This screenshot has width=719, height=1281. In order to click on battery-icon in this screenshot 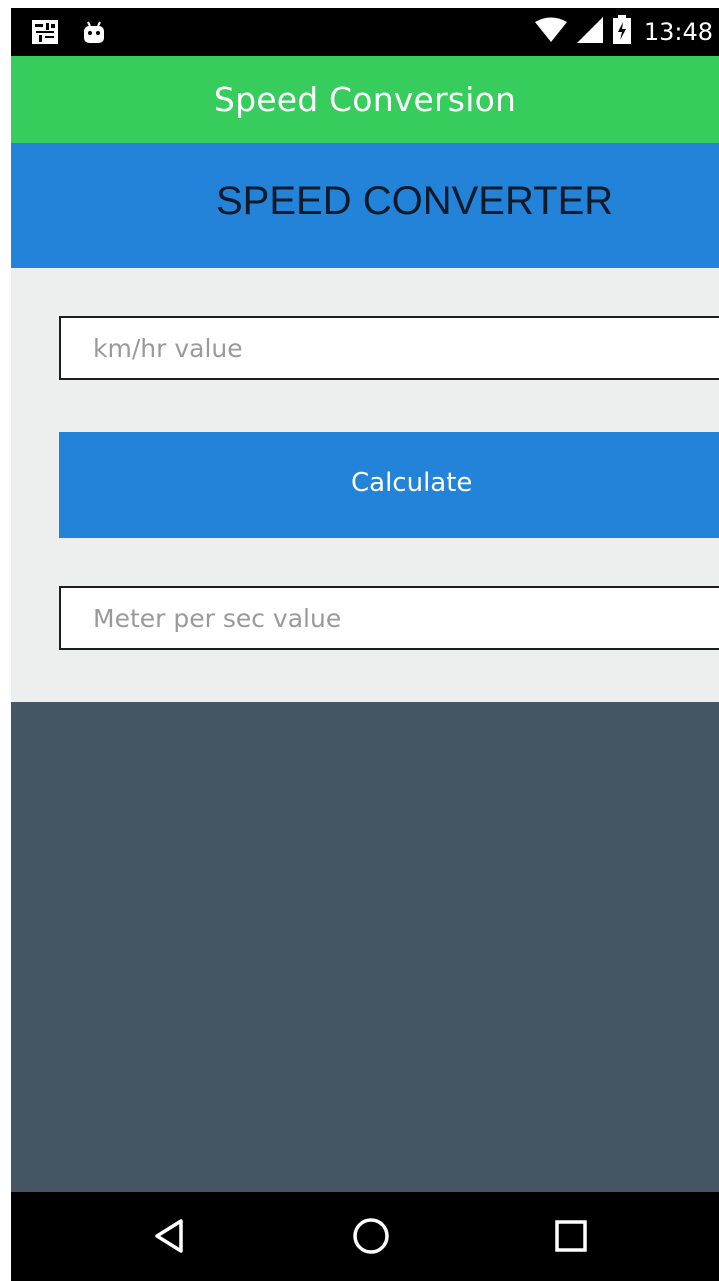, I will do `click(622, 32)`.